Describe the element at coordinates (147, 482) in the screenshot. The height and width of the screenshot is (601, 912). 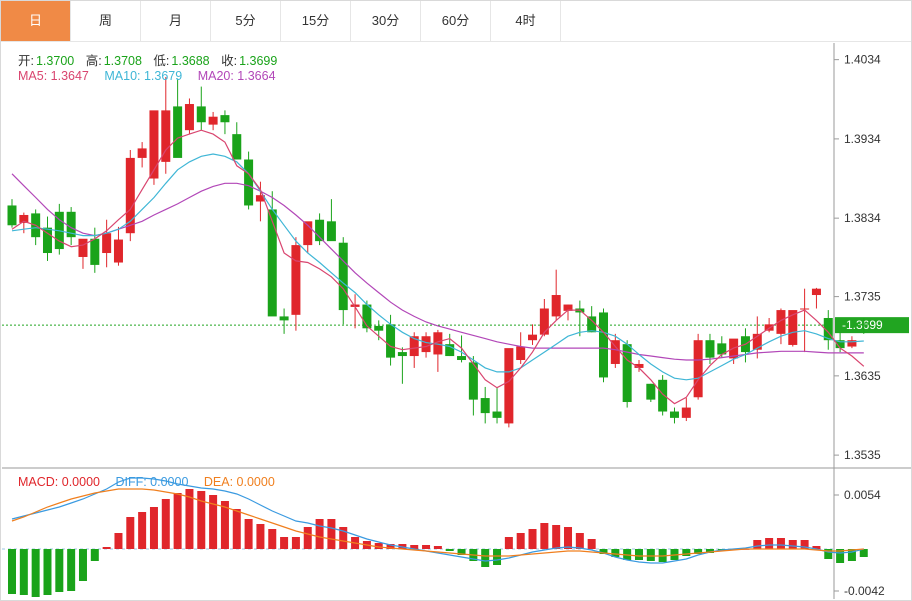
I see `macd-readout: MACD: 0.0000 DIFF: 0.0000 DEA: 0.0000` at that location.